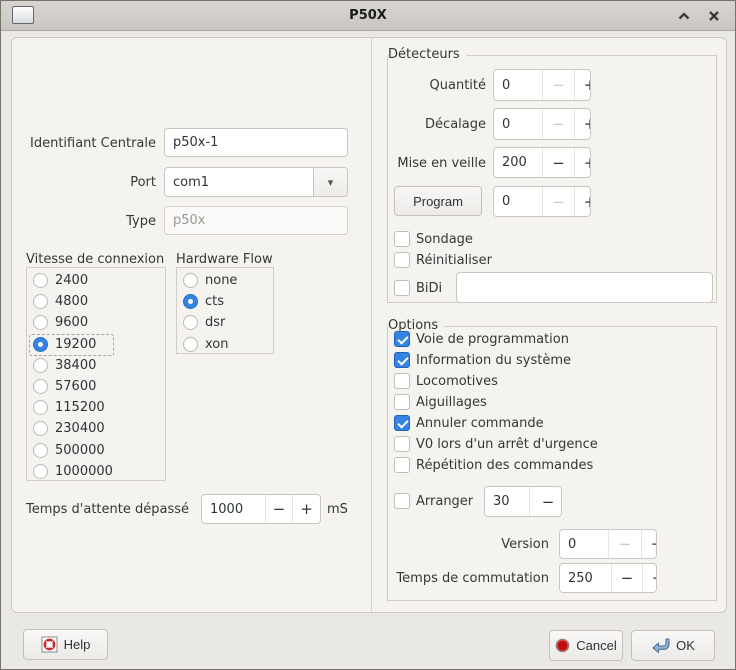  I want to click on arranger-checkbox, so click(402, 501).